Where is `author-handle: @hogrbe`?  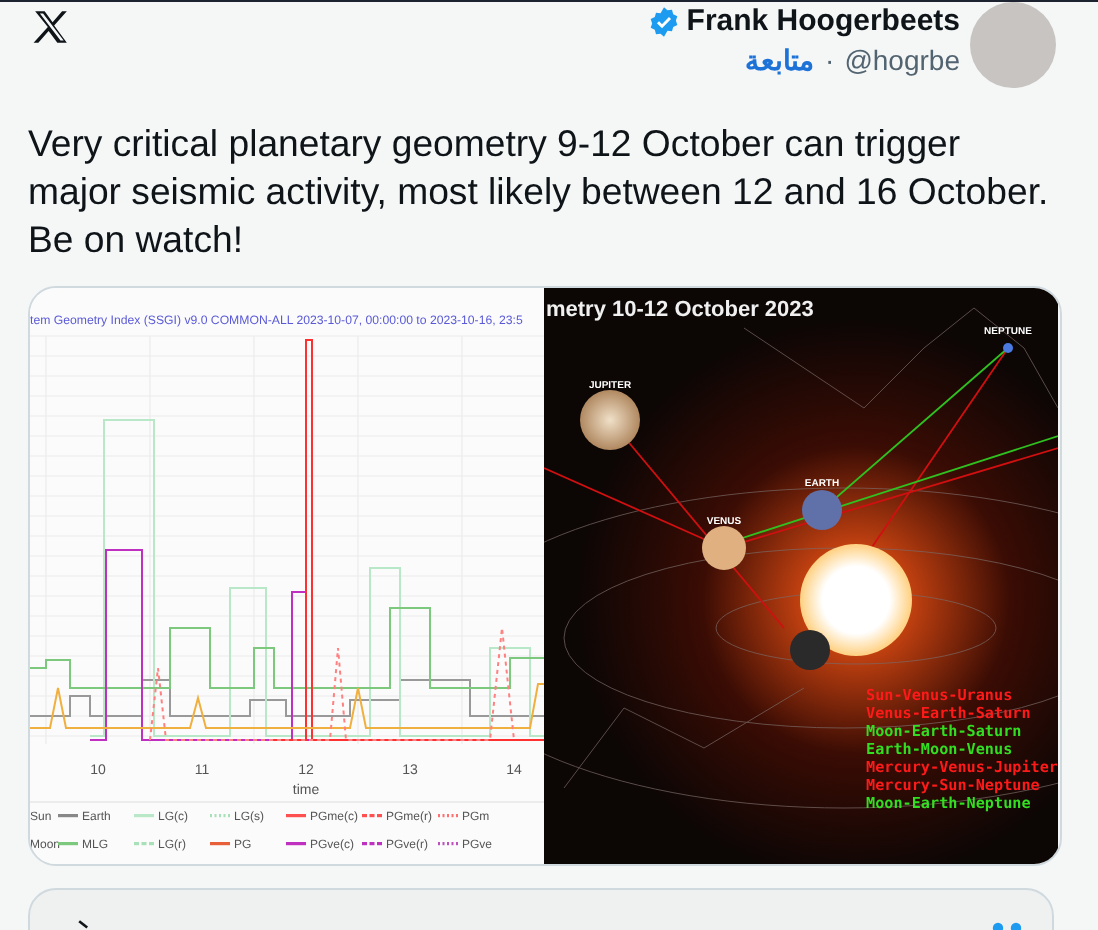
author-handle: @hogrbe is located at coordinates (902, 60).